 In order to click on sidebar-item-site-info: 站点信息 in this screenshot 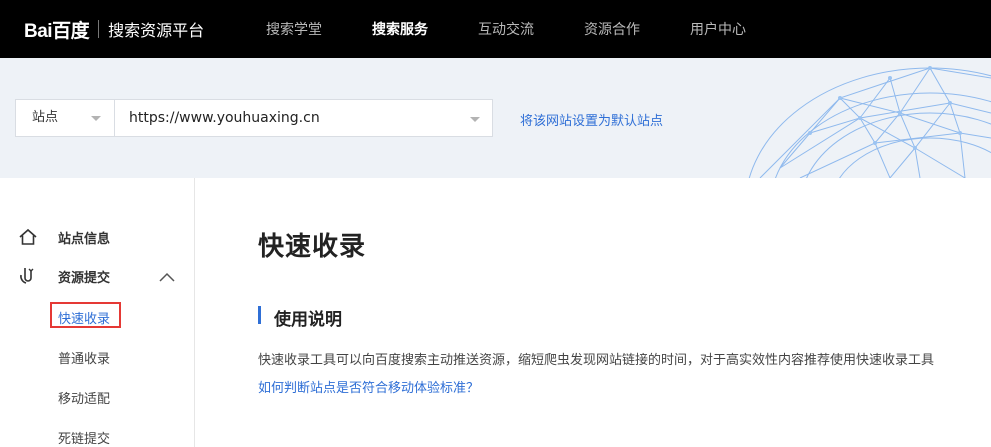, I will do `click(64, 237)`.